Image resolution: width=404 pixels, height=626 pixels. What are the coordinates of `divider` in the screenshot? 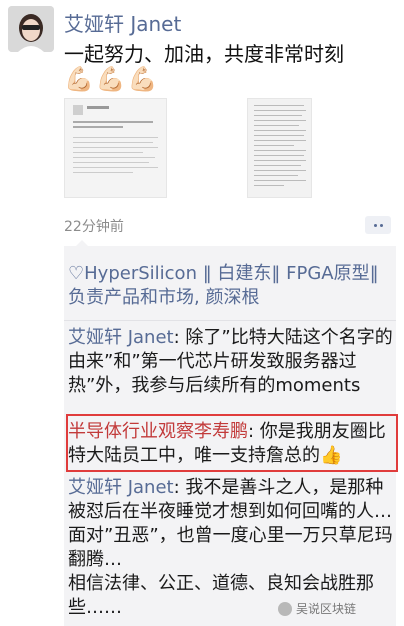 It's located at (230, 320).